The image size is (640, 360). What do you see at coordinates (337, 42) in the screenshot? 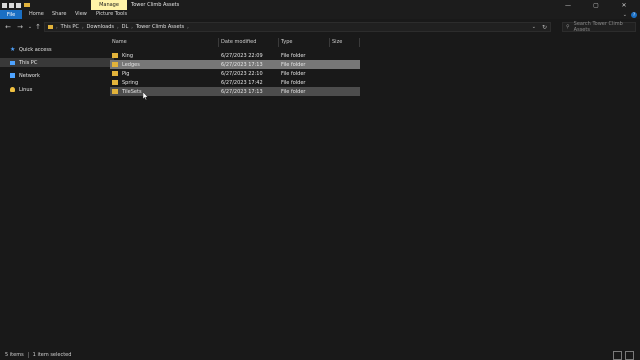
I see `column-header-size: Size` at bounding box center [337, 42].